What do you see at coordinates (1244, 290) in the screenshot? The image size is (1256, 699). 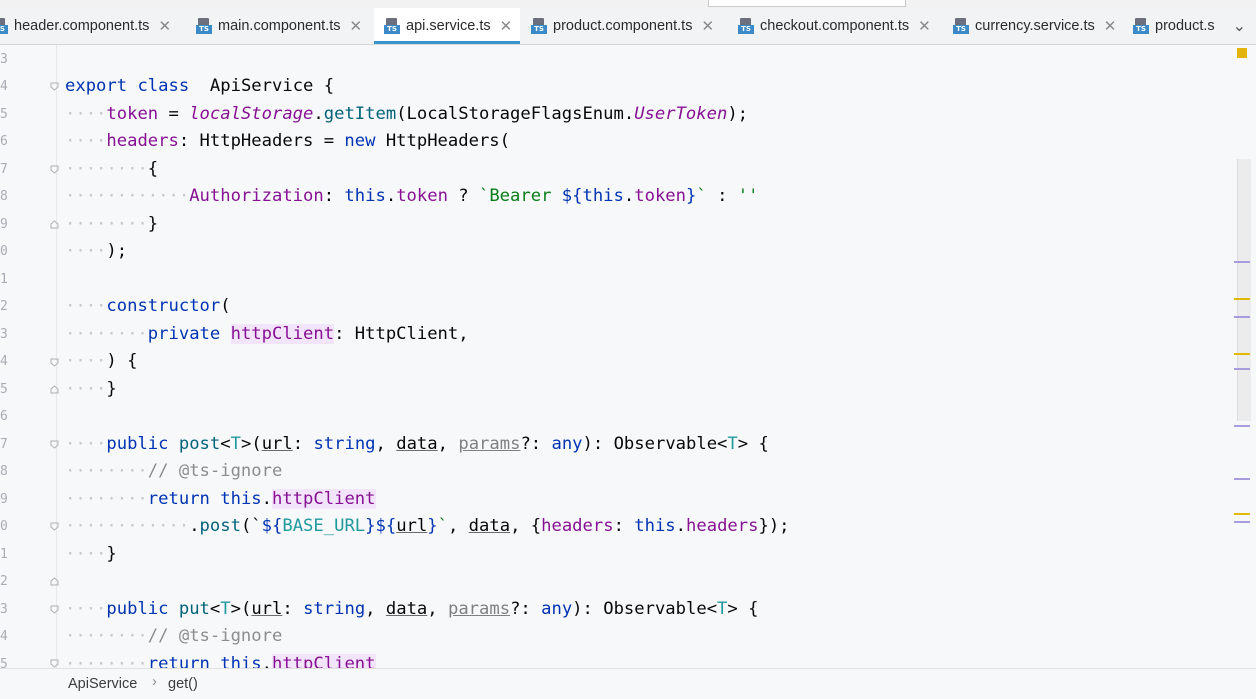 I see `vertical-scrollbar` at bounding box center [1244, 290].